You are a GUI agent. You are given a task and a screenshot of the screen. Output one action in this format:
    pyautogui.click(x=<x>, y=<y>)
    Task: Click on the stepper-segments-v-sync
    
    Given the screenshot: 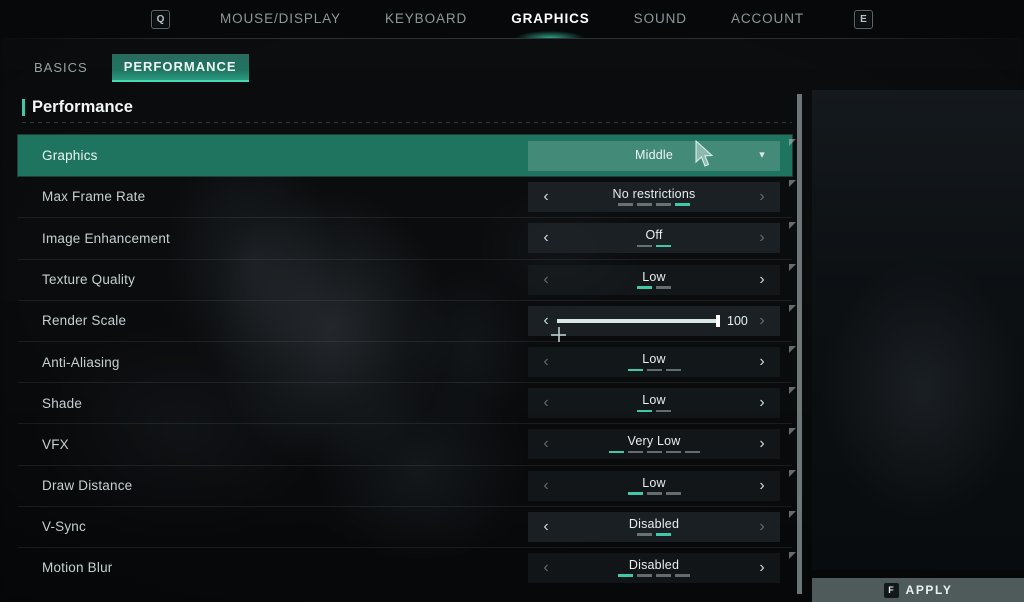 What is the action you would take?
    pyautogui.click(x=654, y=534)
    